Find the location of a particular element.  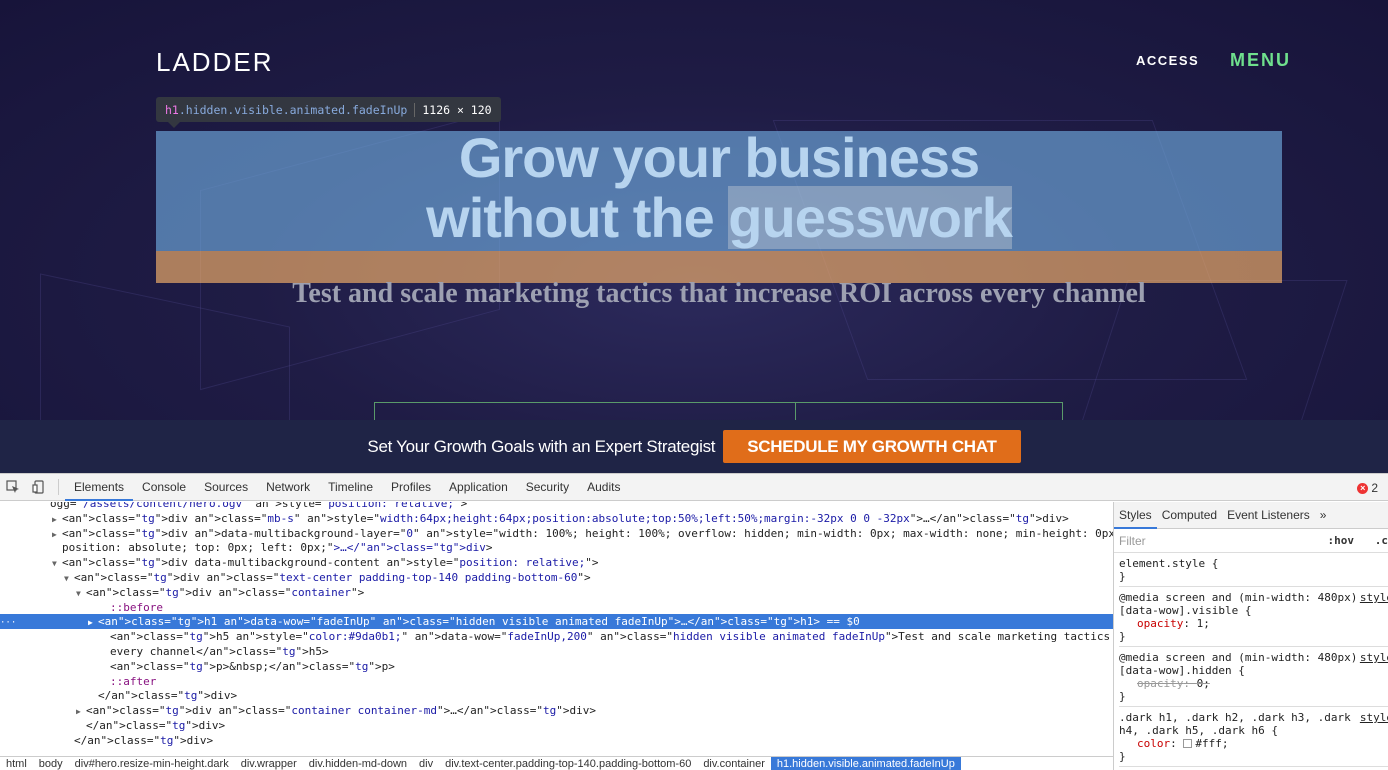

error-count: 2 is located at coordinates (1374, 488).